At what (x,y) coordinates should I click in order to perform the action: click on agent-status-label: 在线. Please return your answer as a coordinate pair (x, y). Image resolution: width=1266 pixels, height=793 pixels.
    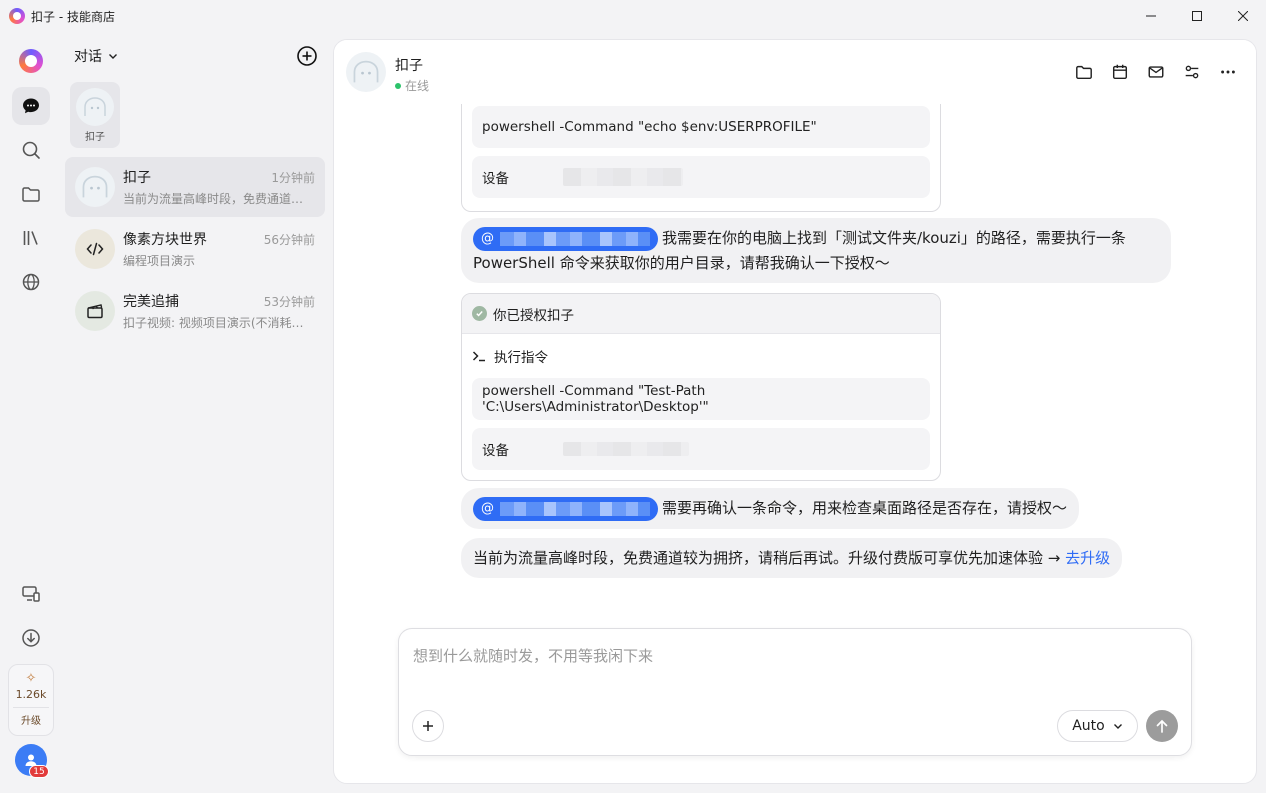
    Looking at the image, I should click on (417, 86).